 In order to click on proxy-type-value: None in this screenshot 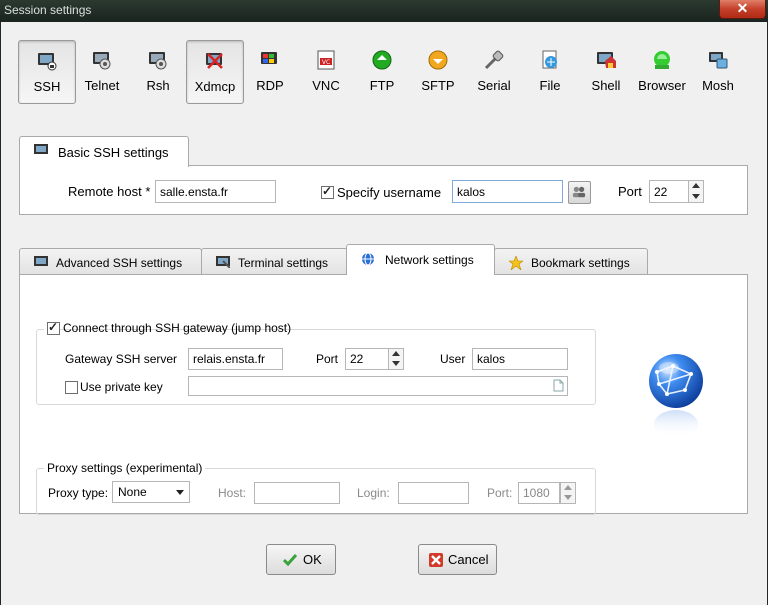, I will do `click(132, 492)`.